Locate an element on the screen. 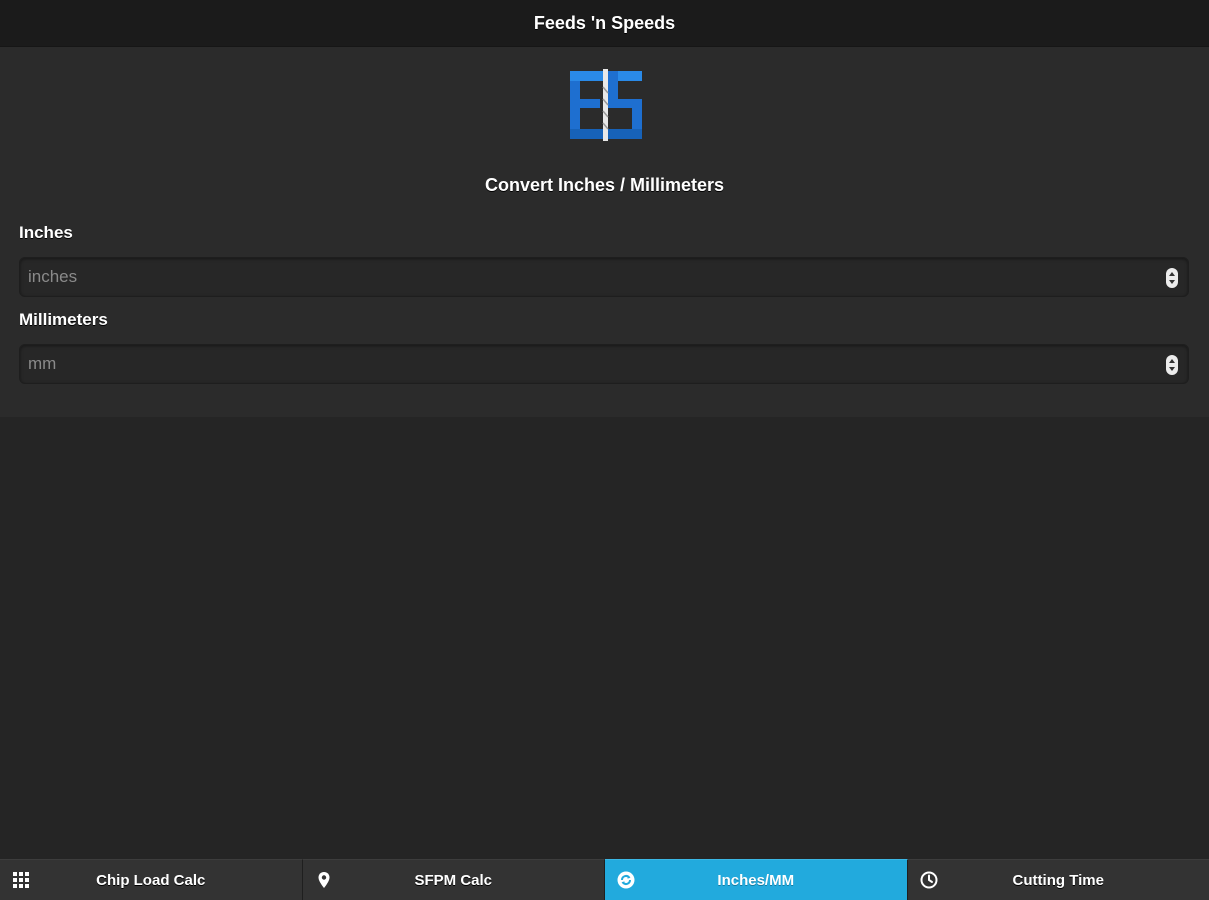 This screenshot has width=1209, height=900. millimeters-label: Millimeters is located at coordinates (63, 319).